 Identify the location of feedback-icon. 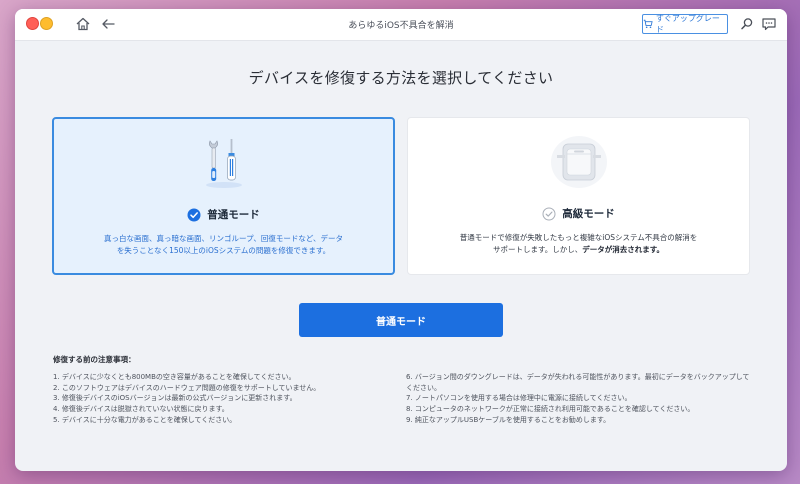
(769, 24).